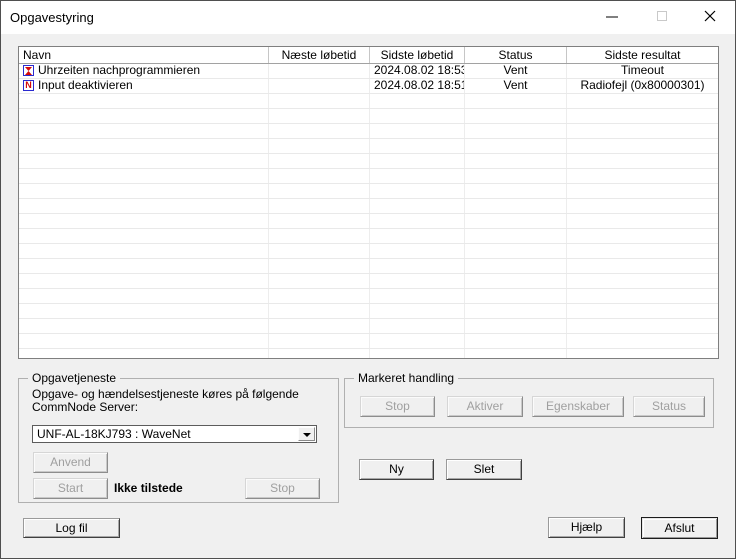  What do you see at coordinates (586, 527) in the screenshot?
I see `help-button: Hjælp` at bounding box center [586, 527].